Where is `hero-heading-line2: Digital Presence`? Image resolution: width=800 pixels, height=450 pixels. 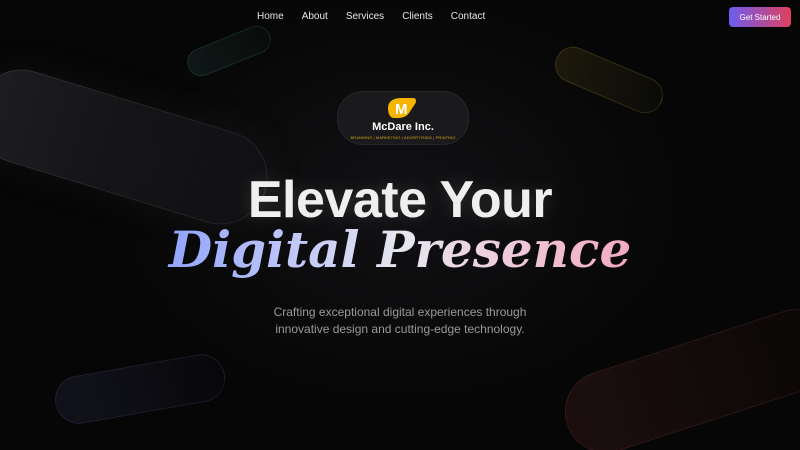
hero-heading-line2: Digital Presence is located at coordinates (400, 249).